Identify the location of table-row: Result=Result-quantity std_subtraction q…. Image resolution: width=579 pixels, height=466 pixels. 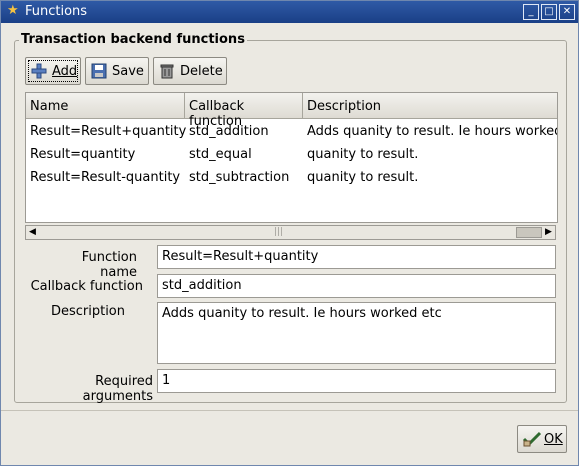
(291, 178).